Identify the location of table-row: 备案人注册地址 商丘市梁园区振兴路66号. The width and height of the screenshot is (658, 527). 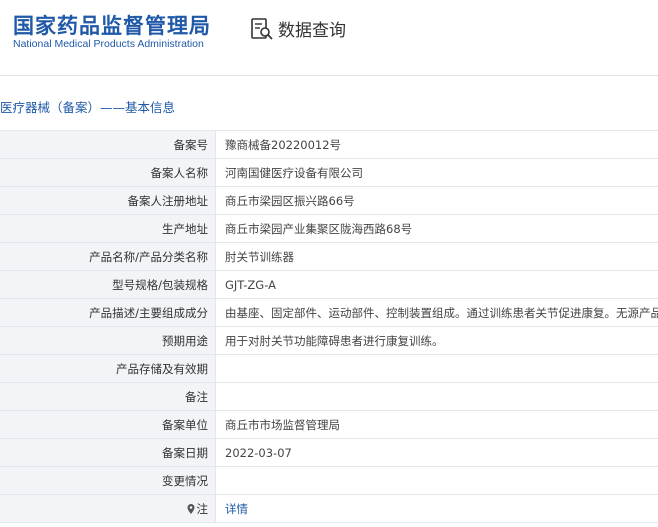
(329, 200).